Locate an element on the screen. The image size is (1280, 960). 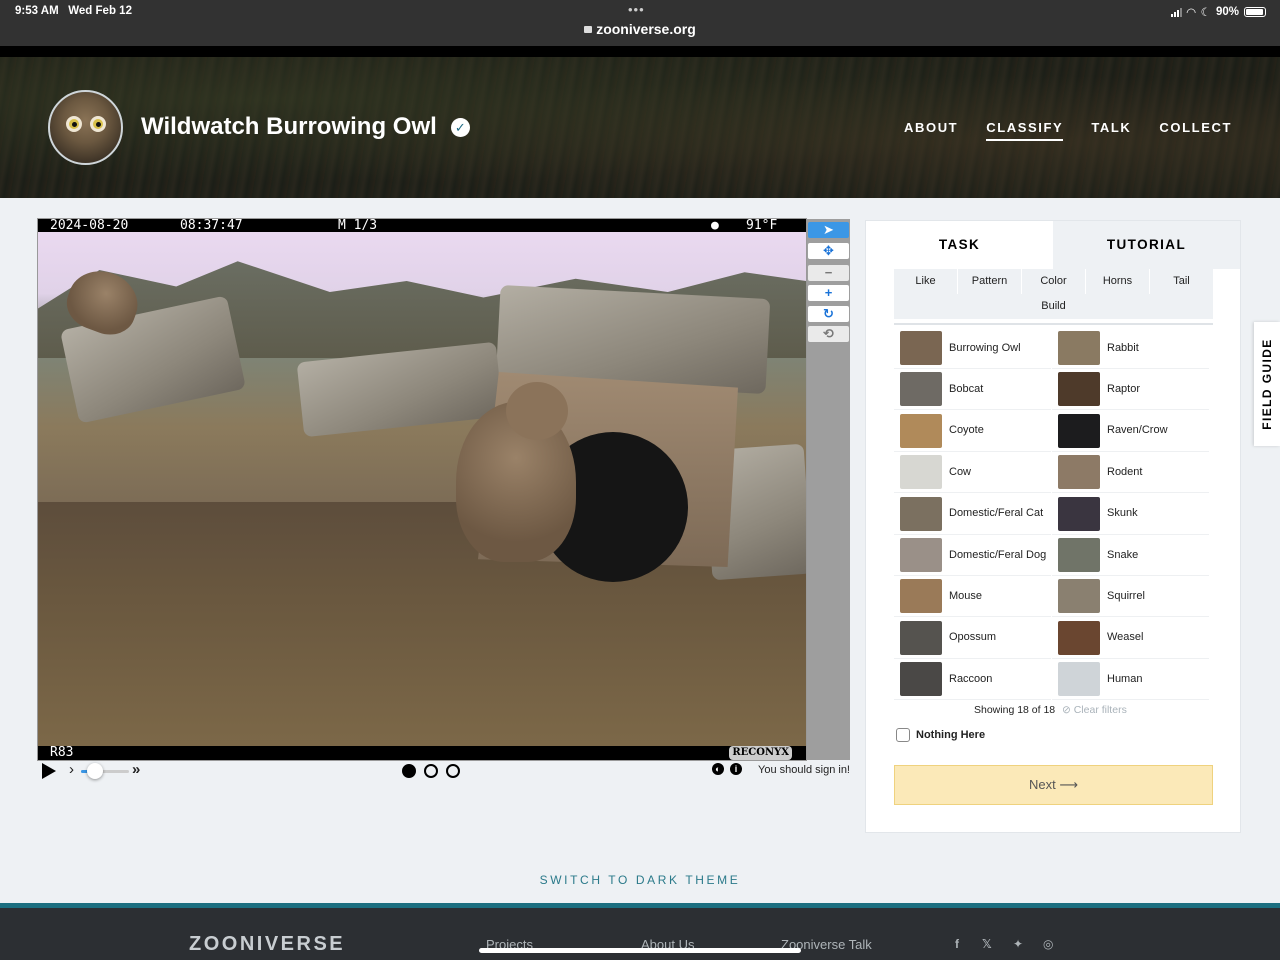
choice-bobcat: Bobcat is located at coordinates (972, 390).